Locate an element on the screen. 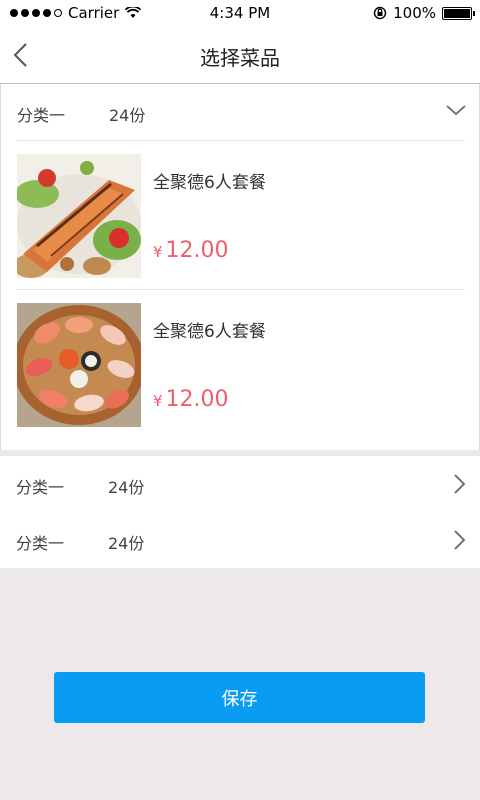  category-header: 分类一 24份 is located at coordinates (240, 112).